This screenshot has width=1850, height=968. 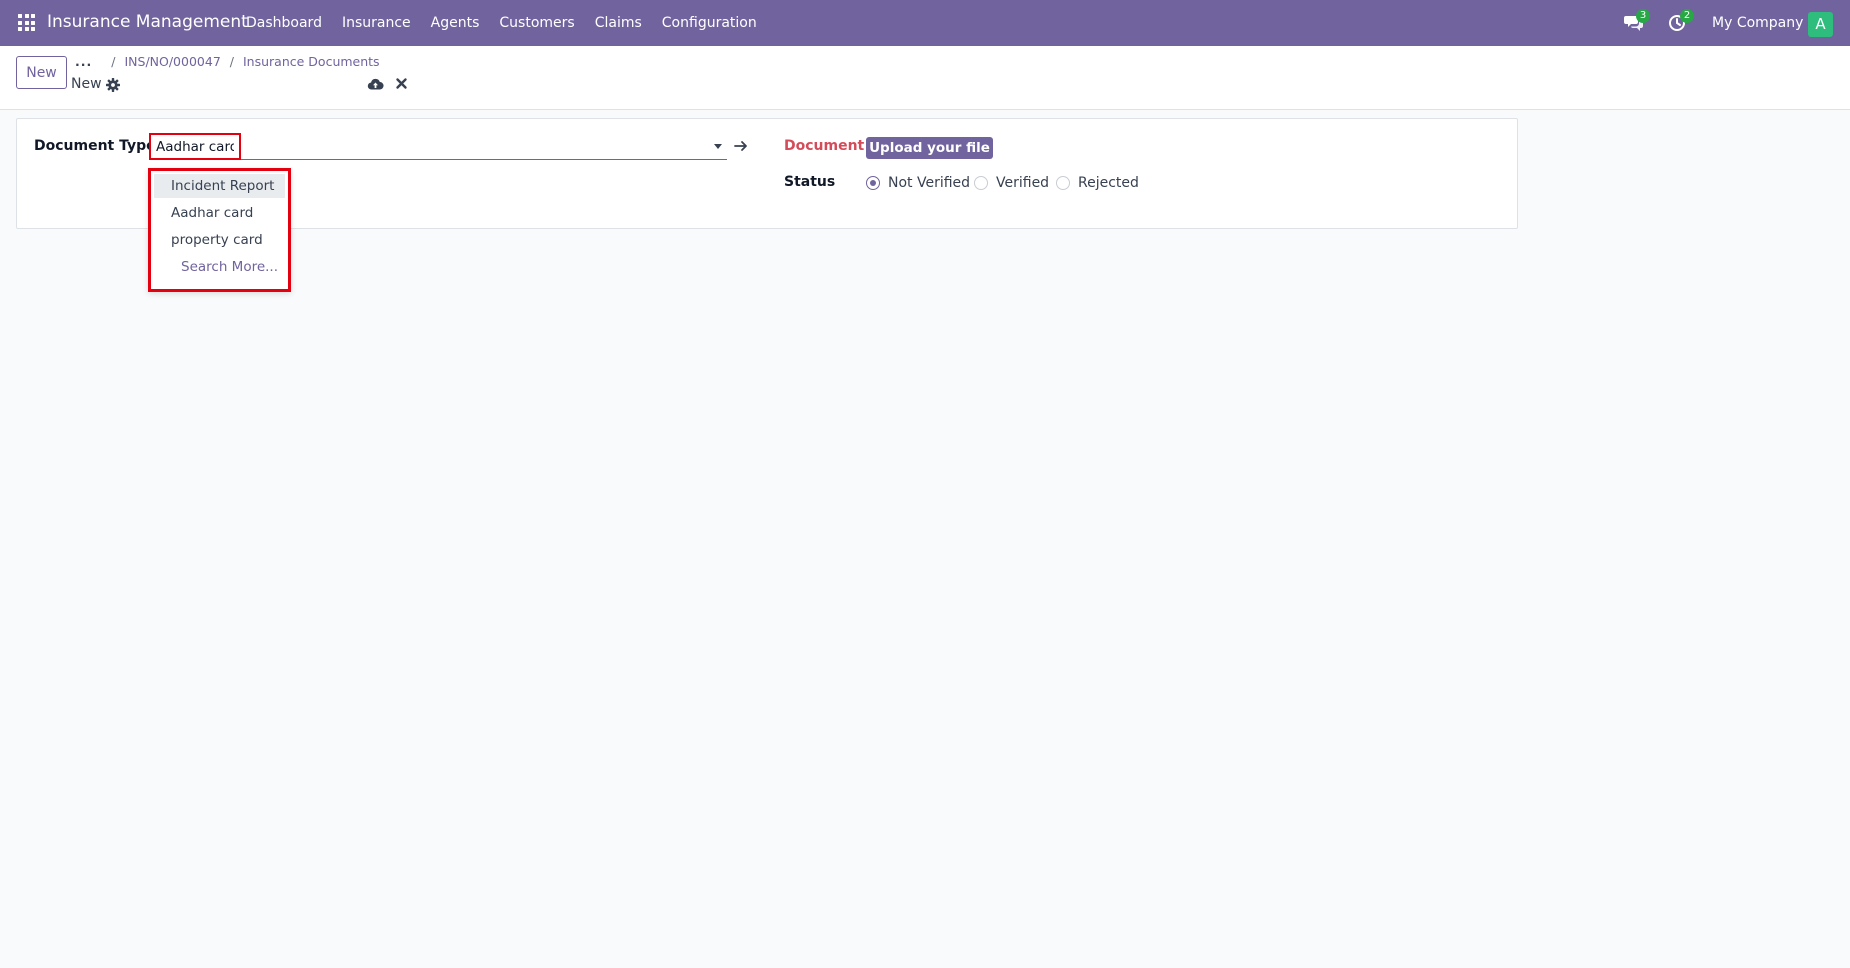 I want to click on cloud-upload-save-icon, so click(x=375, y=84).